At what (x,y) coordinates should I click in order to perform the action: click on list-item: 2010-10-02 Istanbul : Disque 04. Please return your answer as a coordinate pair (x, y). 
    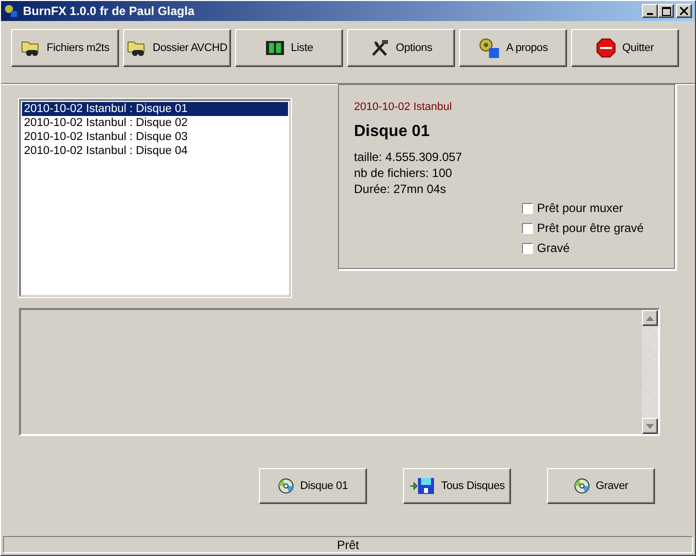
    Looking at the image, I should click on (155, 151).